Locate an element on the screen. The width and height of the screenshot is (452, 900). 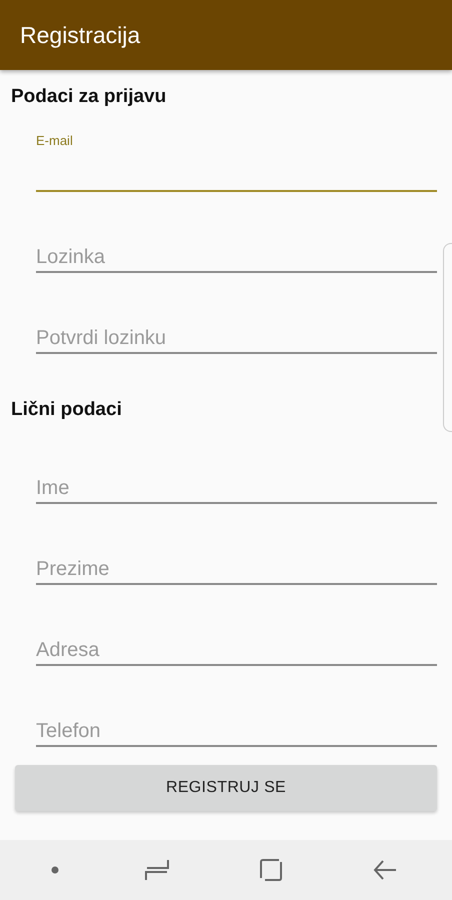
app-title: Registracija is located at coordinates (80, 35).